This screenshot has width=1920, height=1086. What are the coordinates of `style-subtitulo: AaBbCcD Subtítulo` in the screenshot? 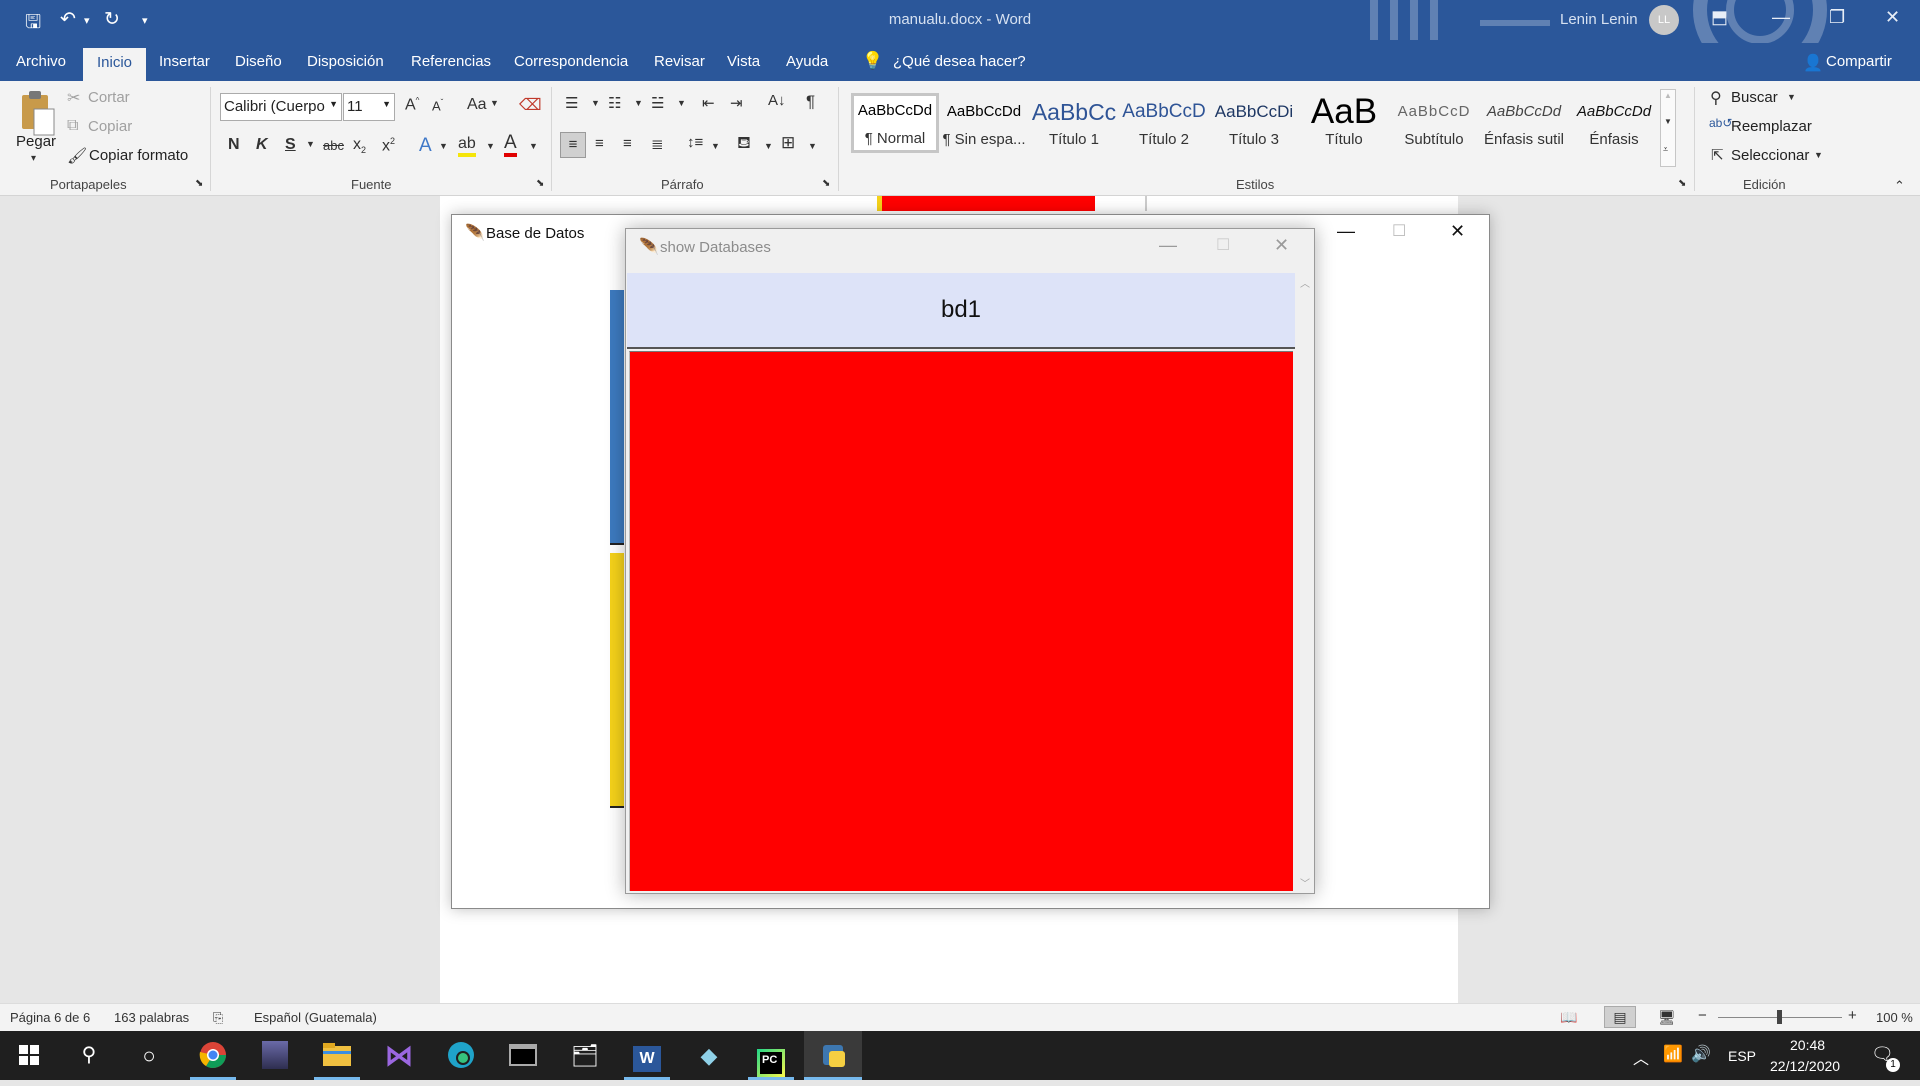 It's located at (1434, 127).